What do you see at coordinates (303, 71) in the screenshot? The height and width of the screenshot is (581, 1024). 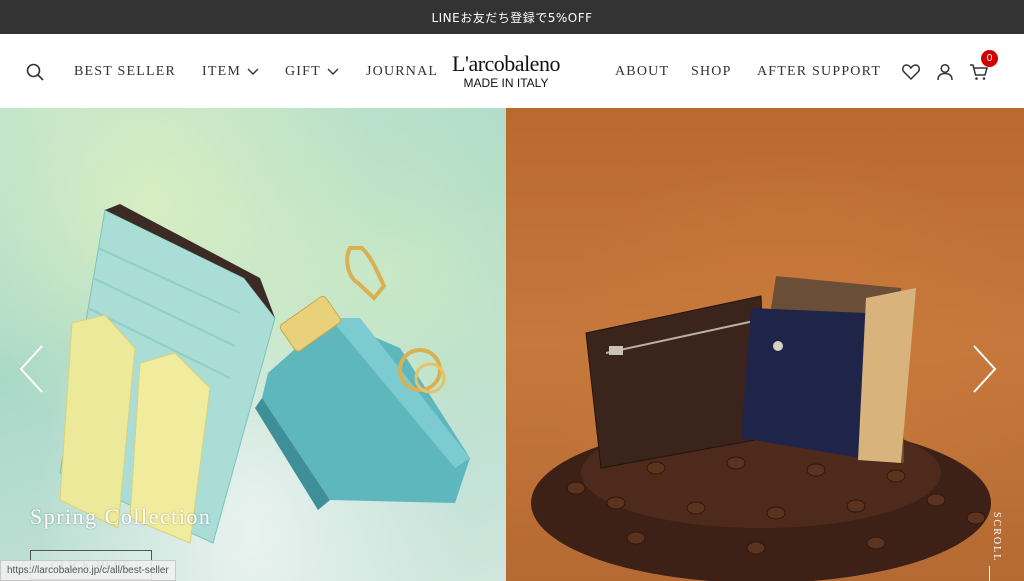 I see `nav-gift-label: GIFT` at bounding box center [303, 71].